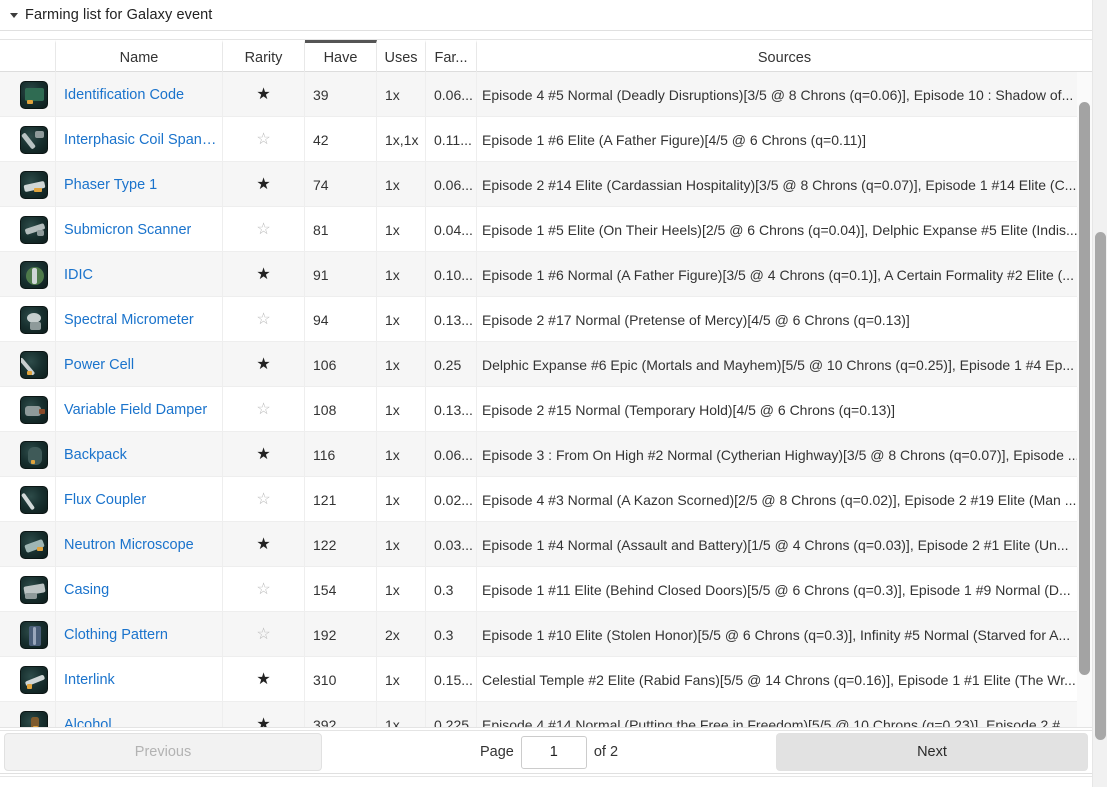 The width and height of the screenshot is (1107, 787). I want to click on item-name-link: Variable Field Damper, so click(135, 410).